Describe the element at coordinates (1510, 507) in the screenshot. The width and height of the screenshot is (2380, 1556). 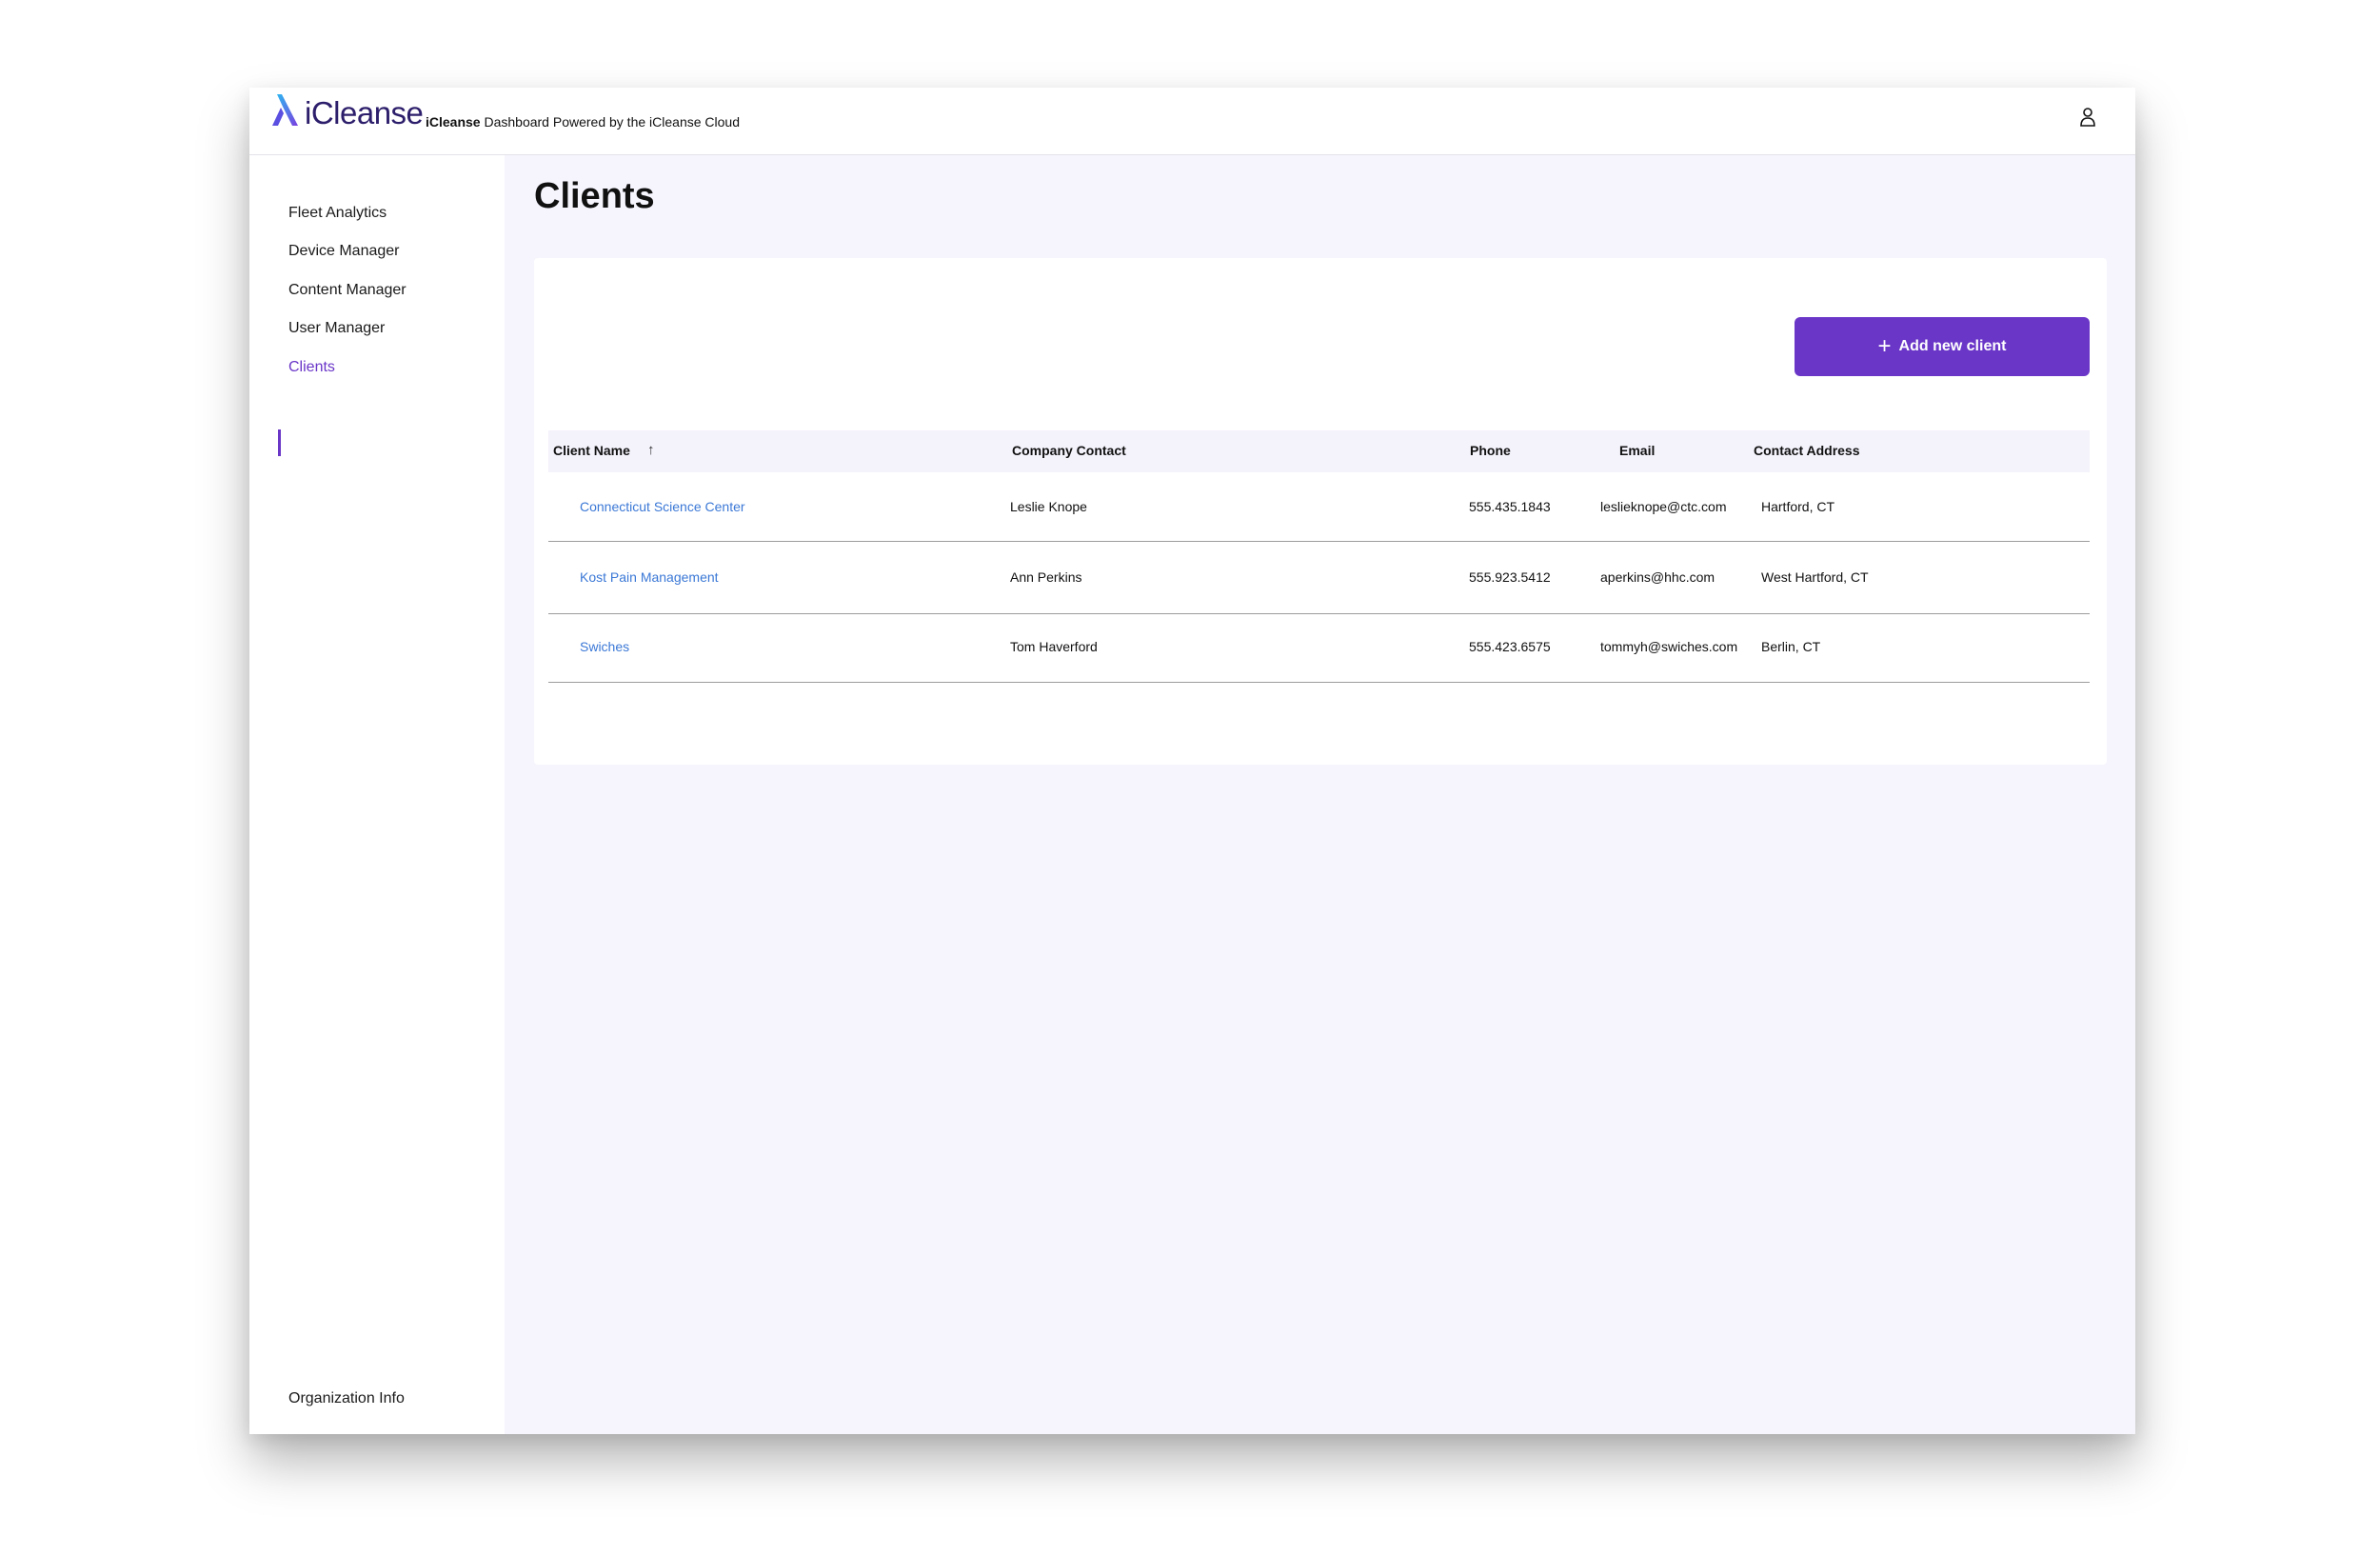
I see `phone-cell: 555.435.1843` at that location.